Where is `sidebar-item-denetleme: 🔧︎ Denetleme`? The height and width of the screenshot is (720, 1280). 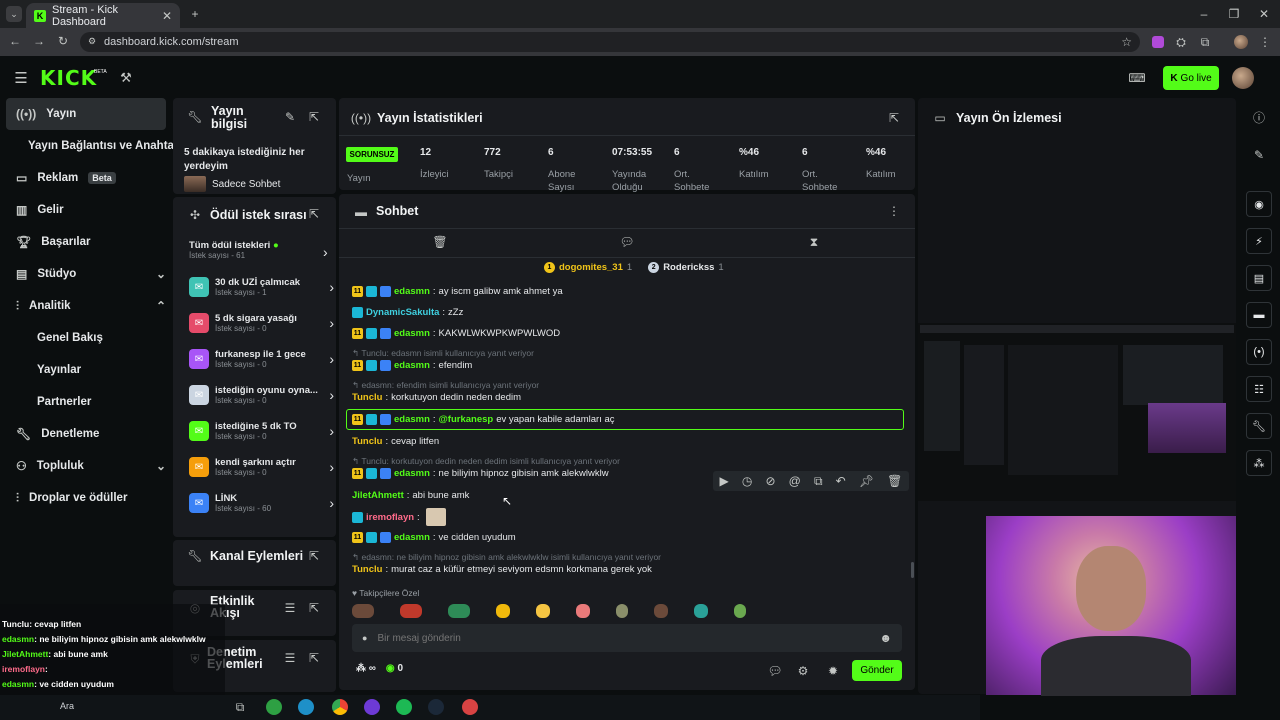
sidebar-item-denetleme: 🔧︎ Denetleme is located at coordinates (86, 434).